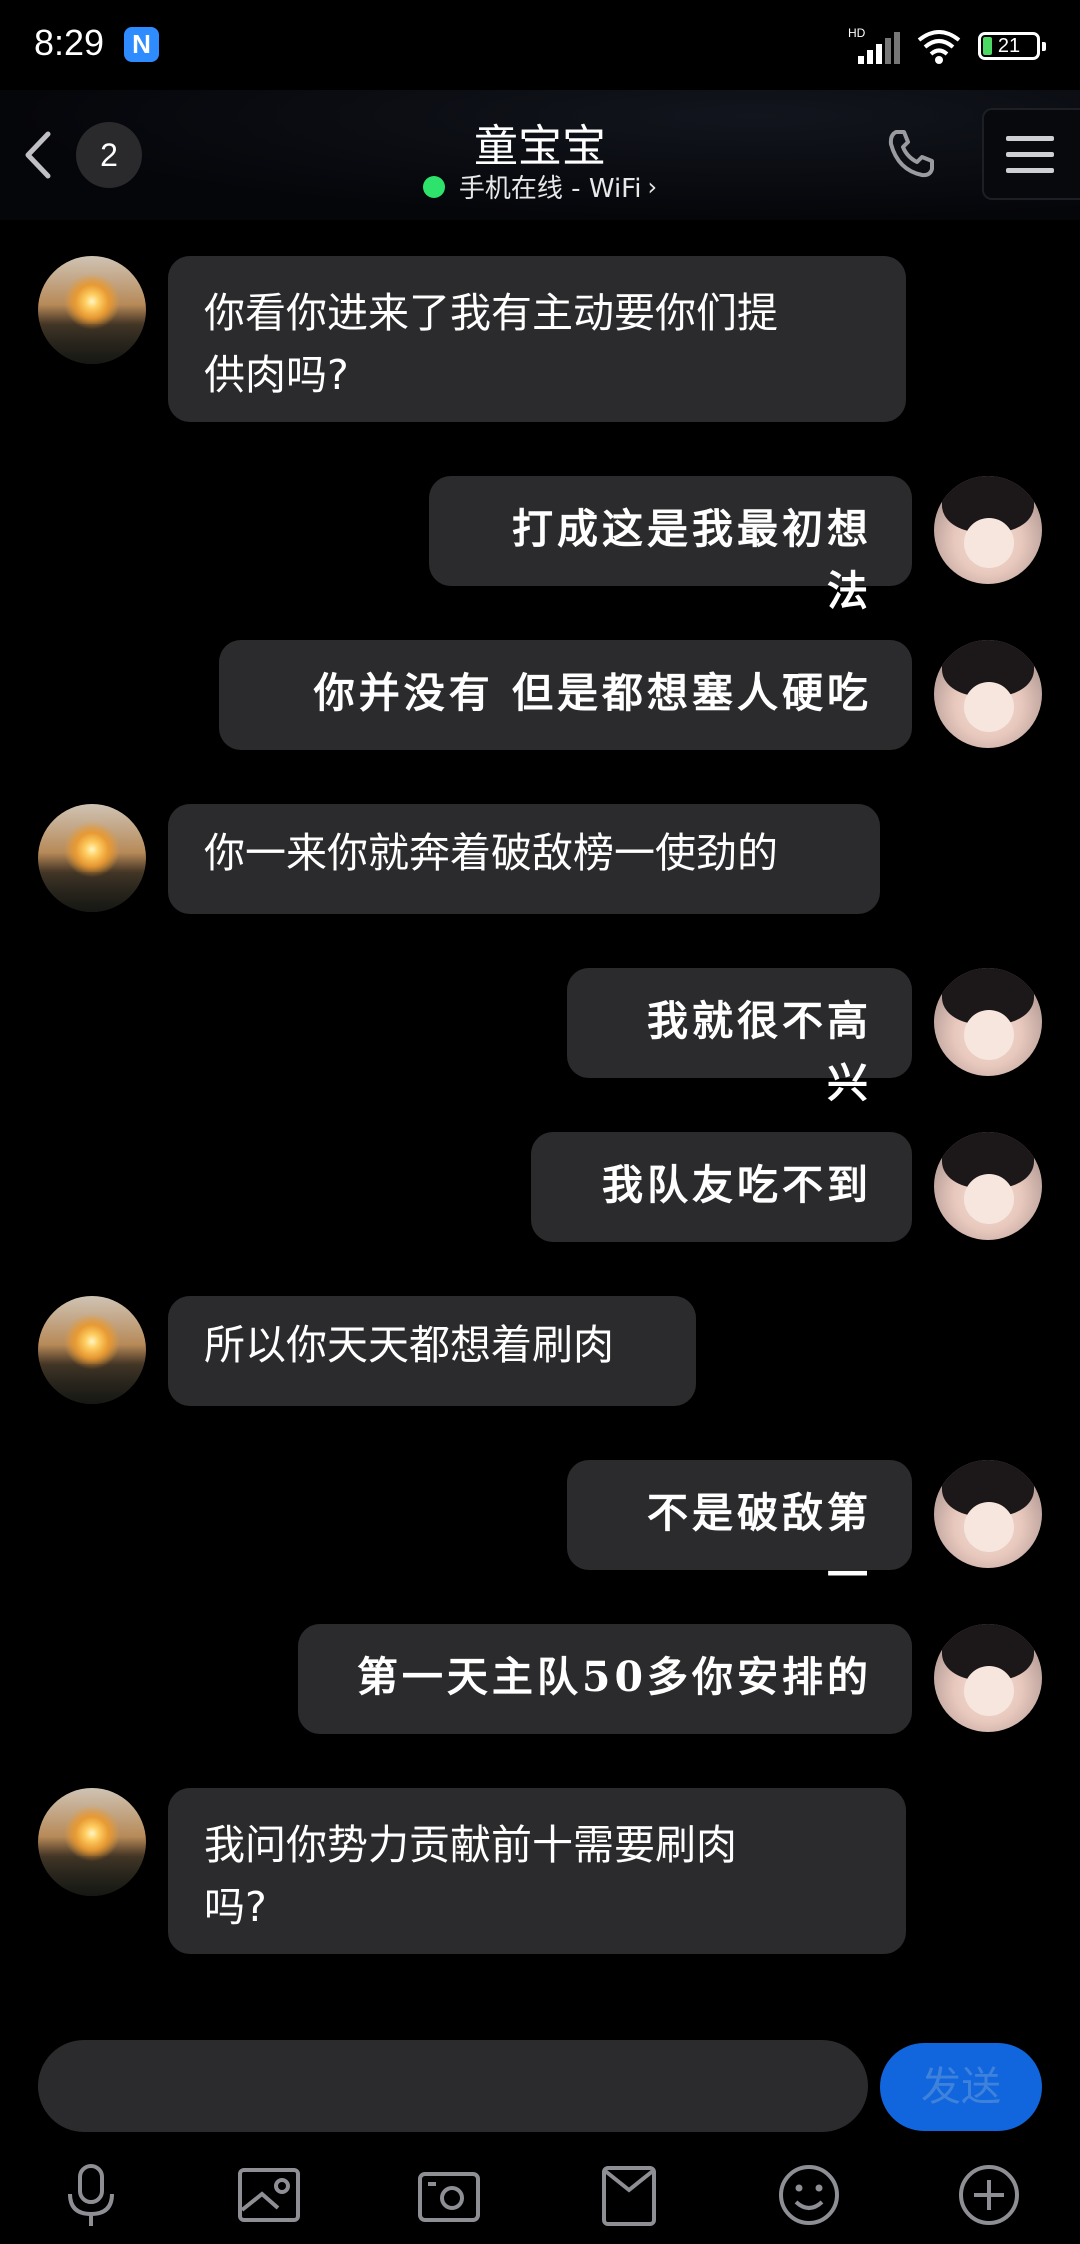 Image resolution: width=1080 pixels, height=2244 pixels. I want to click on battery-icon: 21, so click(1012, 46).